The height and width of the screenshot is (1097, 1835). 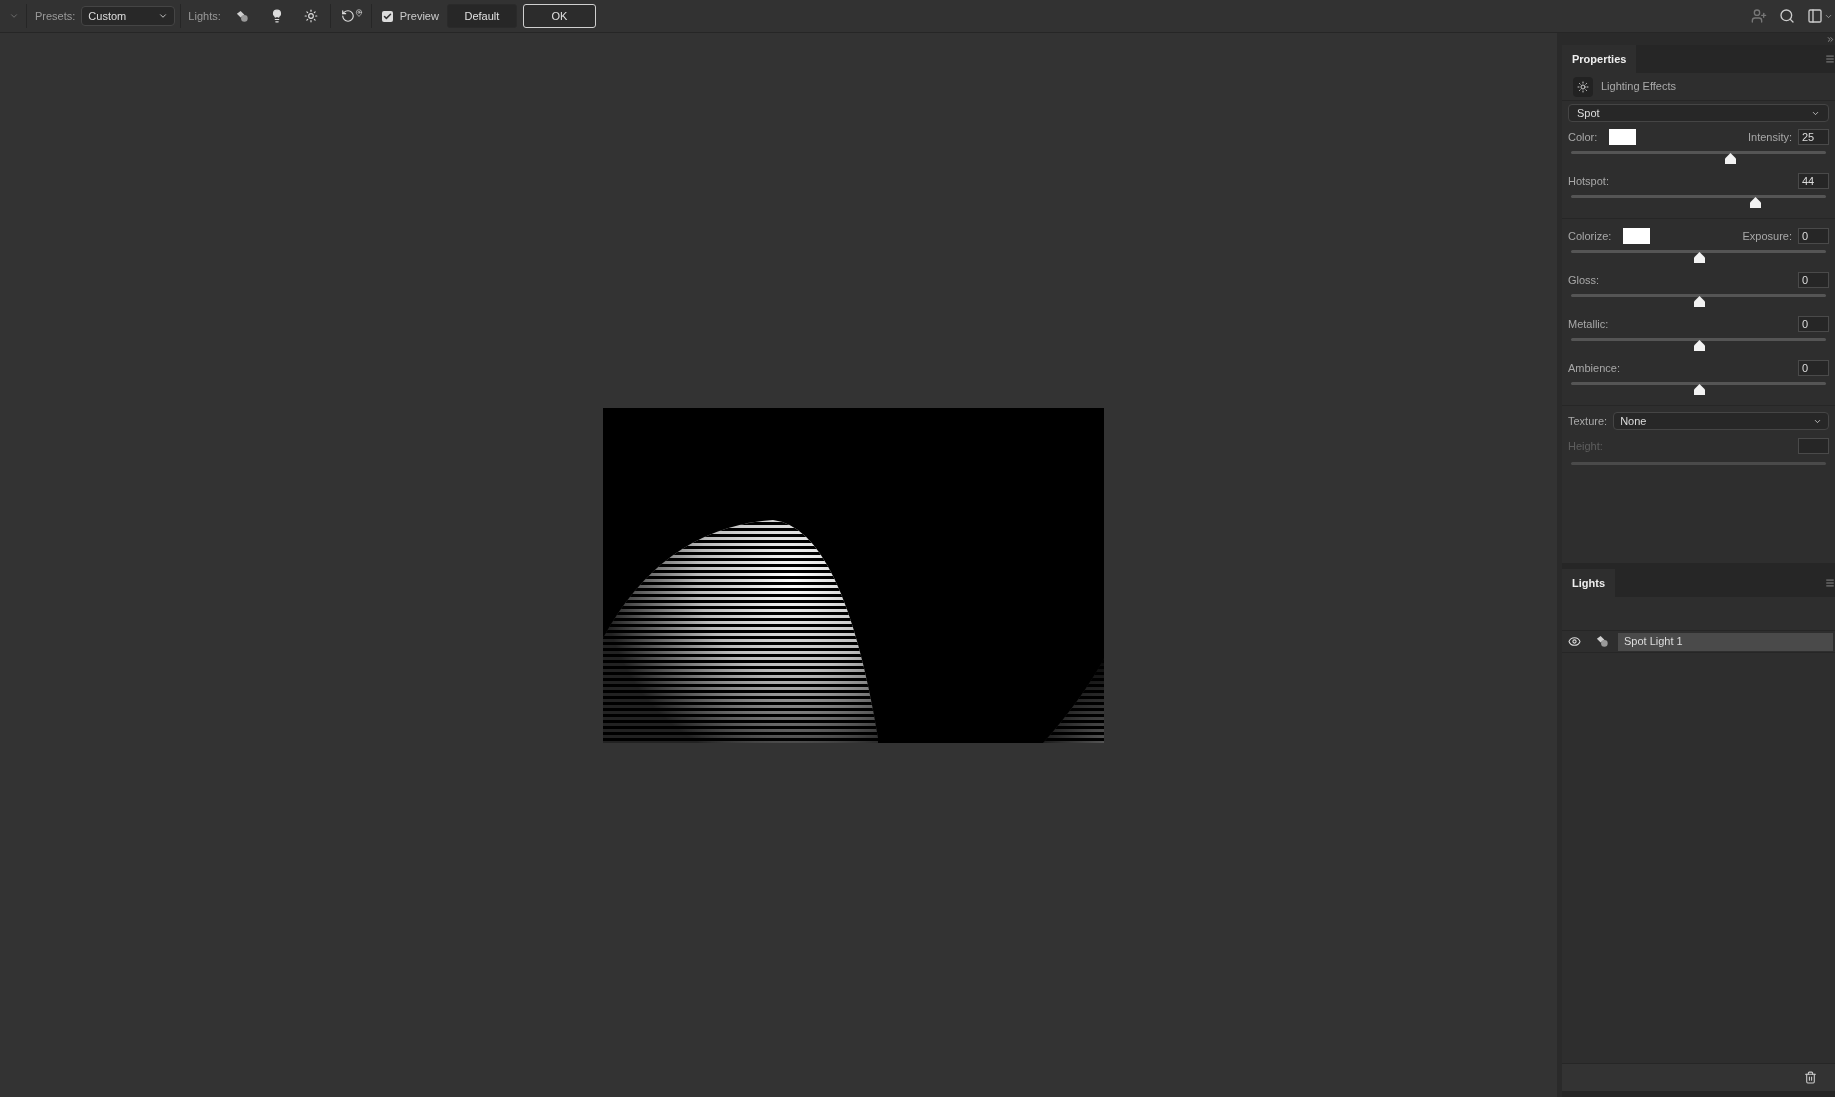 I want to click on value-field: 25, so click(x=1813, y=137).